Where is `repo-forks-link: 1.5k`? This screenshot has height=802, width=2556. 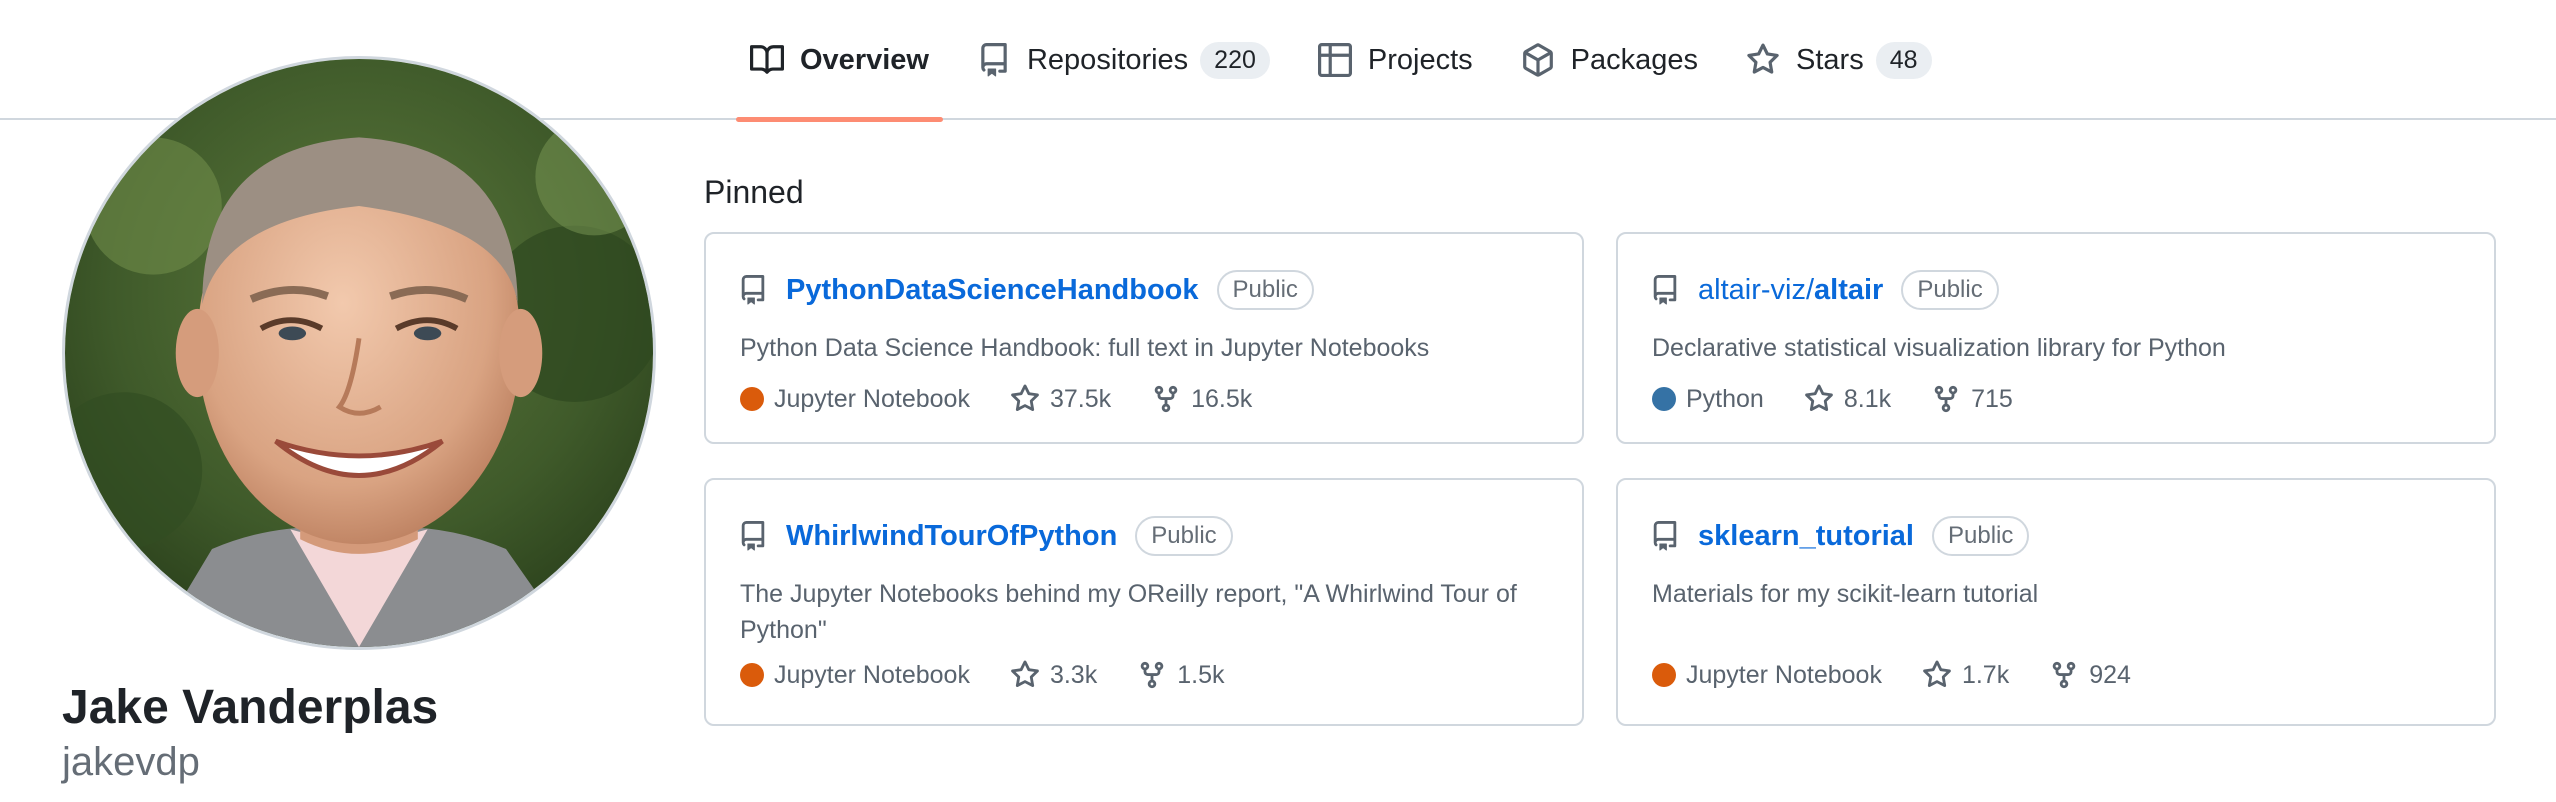
repo-forks-link: 1.5k is located at coordinates (1180, 675).